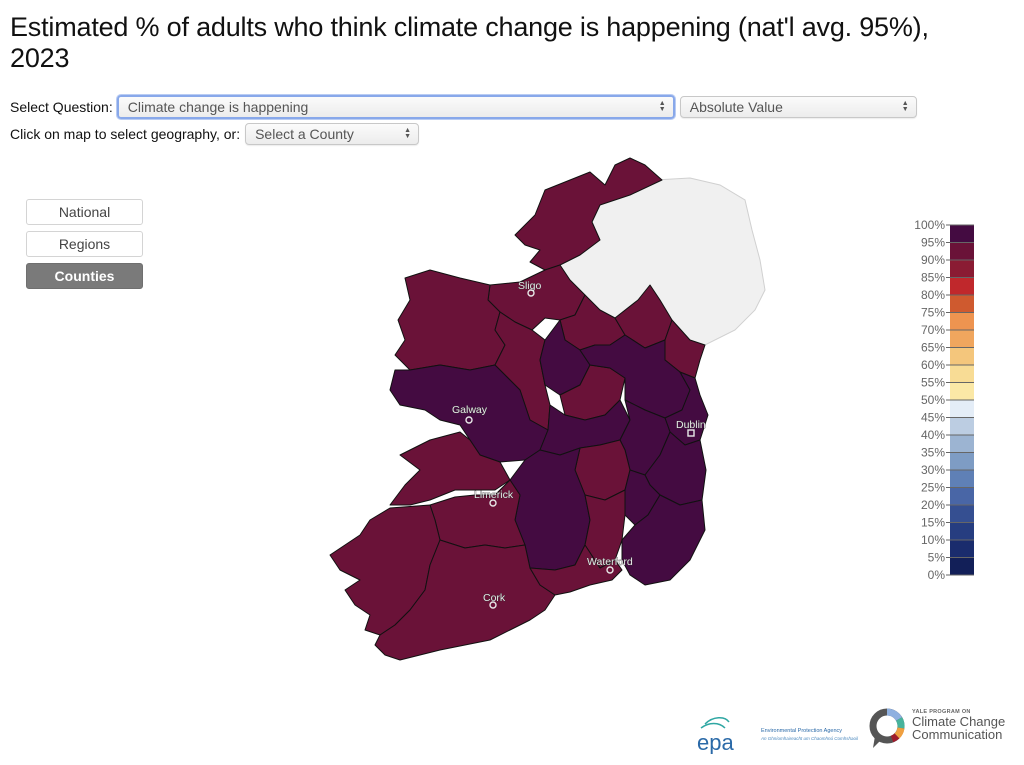  Describe the element at coordinates (933, 383) in the screenshot. I see `legend-tick-label: 55%` at that location.